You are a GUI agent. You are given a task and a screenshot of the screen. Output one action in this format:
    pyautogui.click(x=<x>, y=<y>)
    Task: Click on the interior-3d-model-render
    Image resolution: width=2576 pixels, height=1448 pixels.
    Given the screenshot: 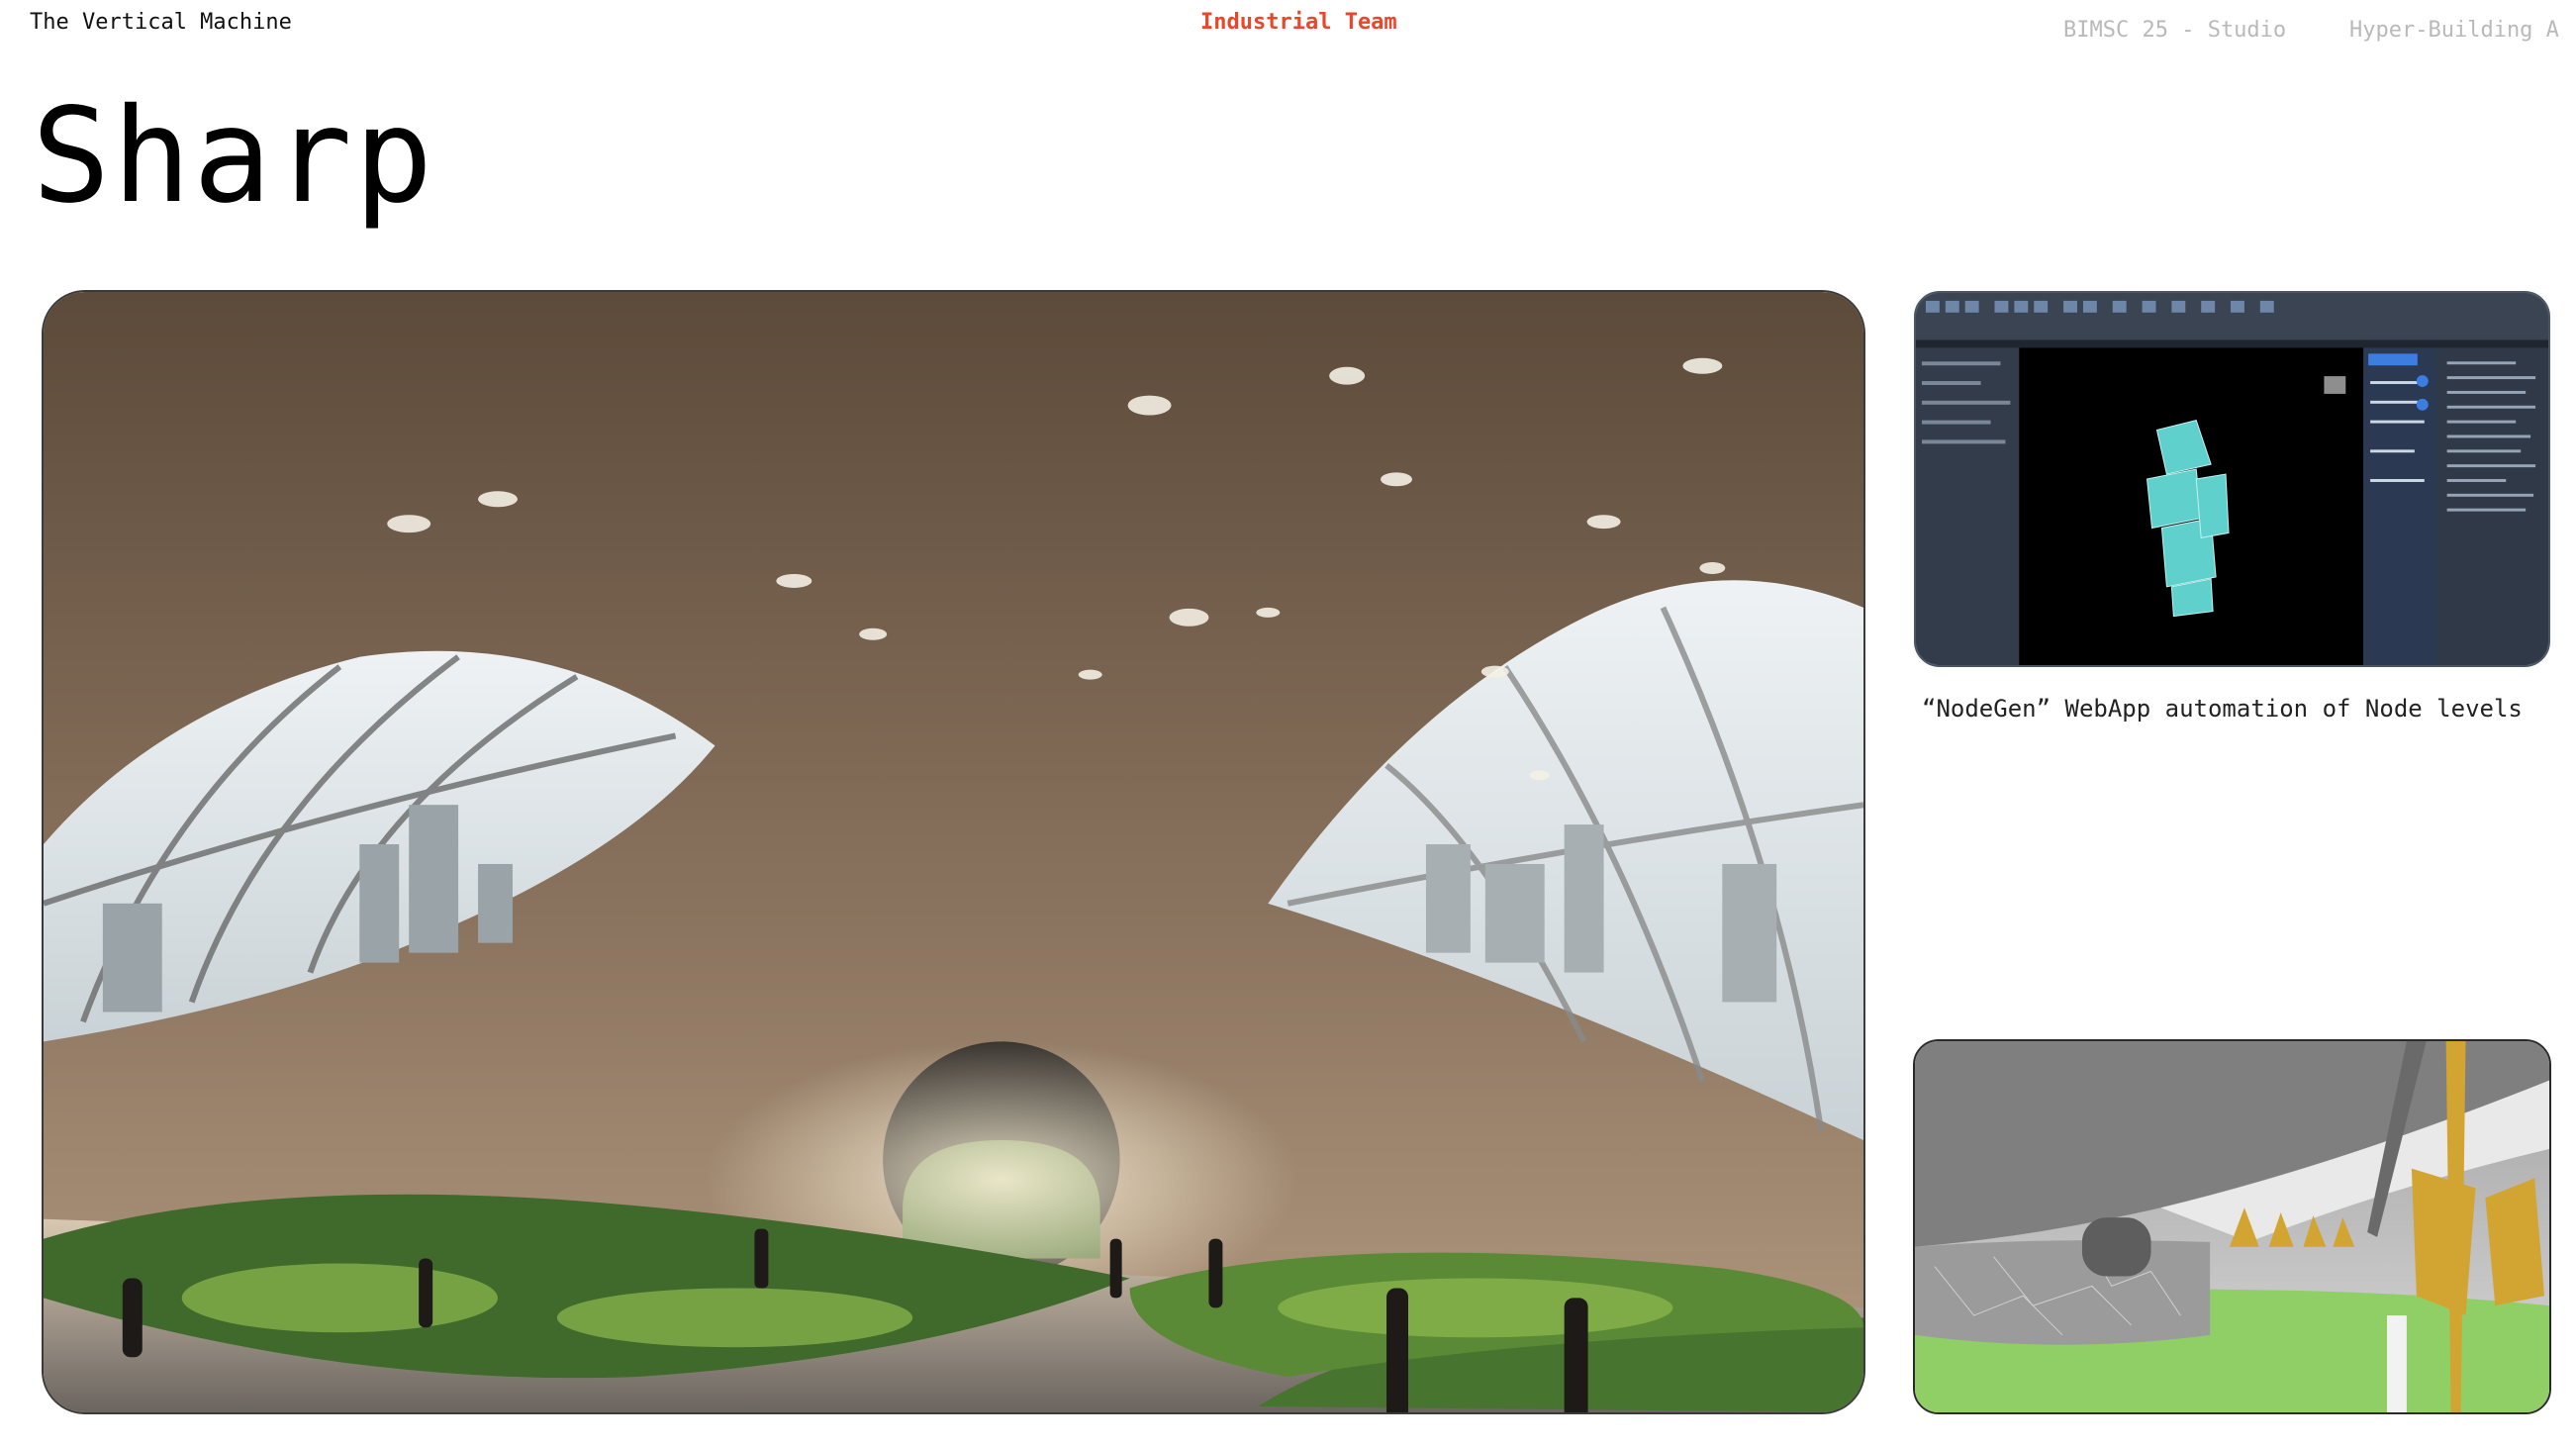 What is the action you would take?
    pyautogui.click(x=2232, y=1226)
    